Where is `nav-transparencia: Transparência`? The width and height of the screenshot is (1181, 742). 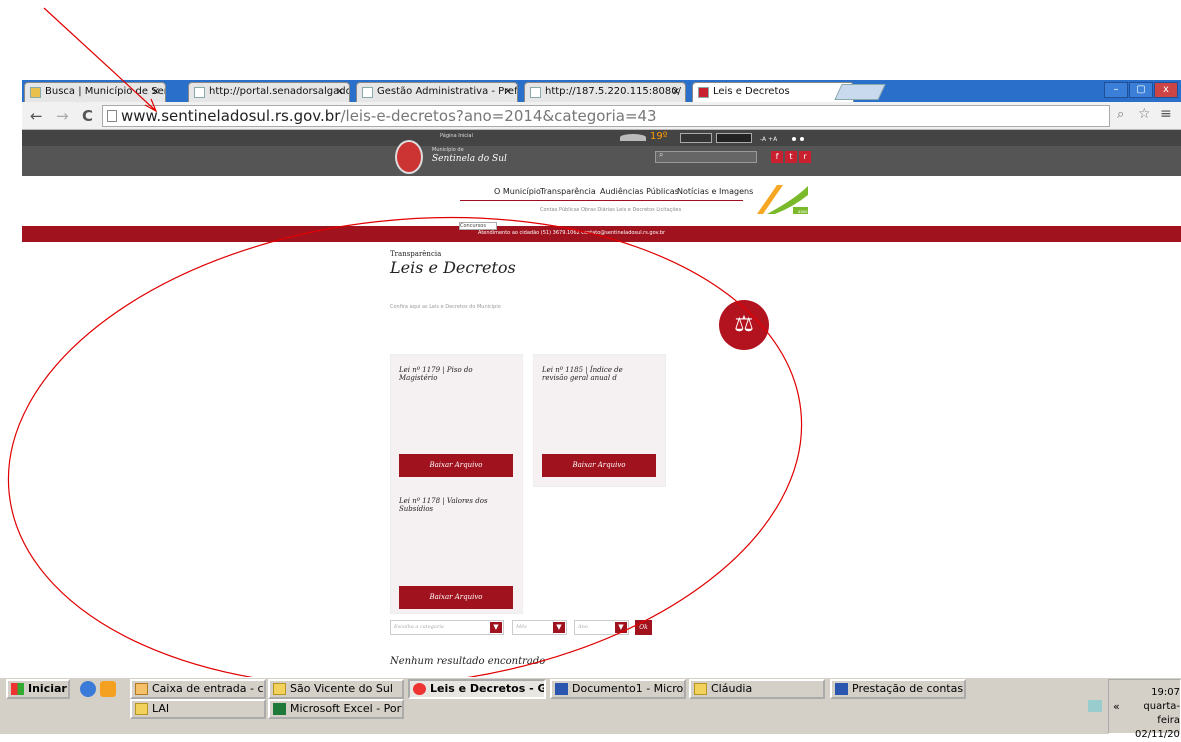 nav-transparencia: Transparência is located at coordinates (568, 191).